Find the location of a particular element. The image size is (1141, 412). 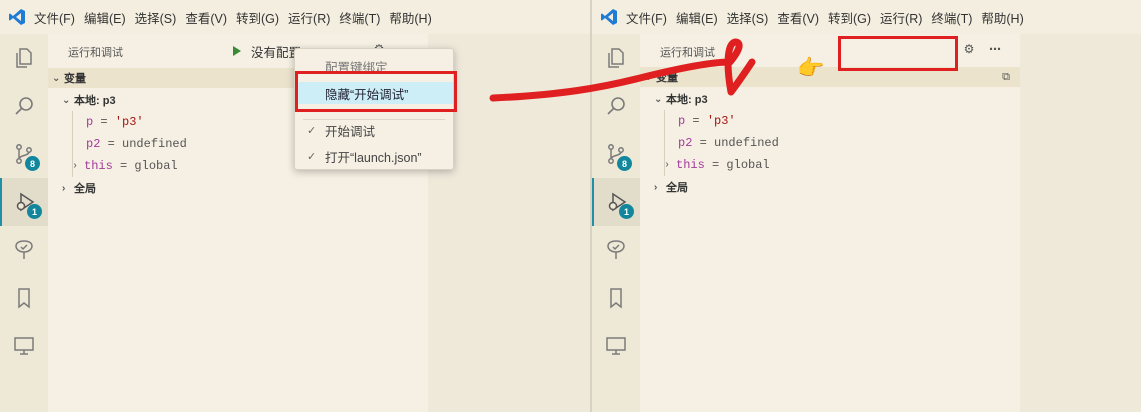

start-debug-button: 没有配置 is located at coordinates (267, 51).